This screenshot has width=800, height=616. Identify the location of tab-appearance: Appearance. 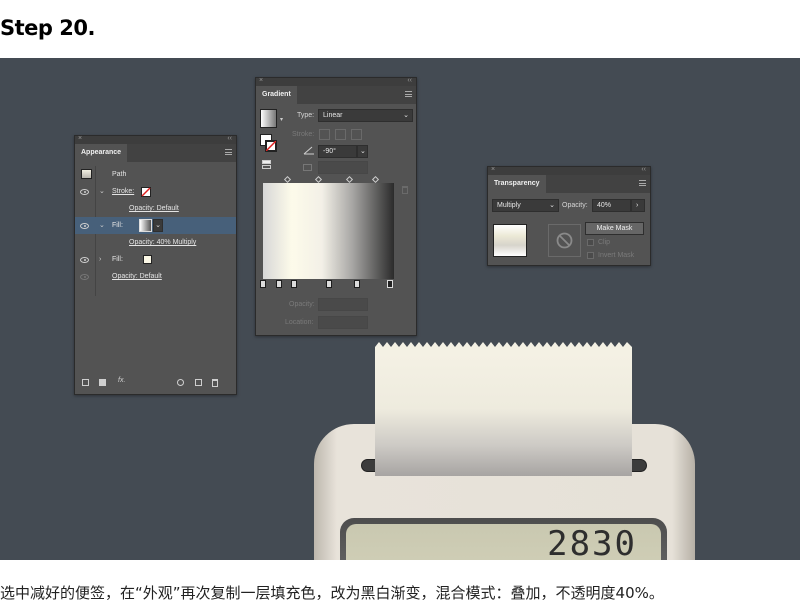
(101, 153).